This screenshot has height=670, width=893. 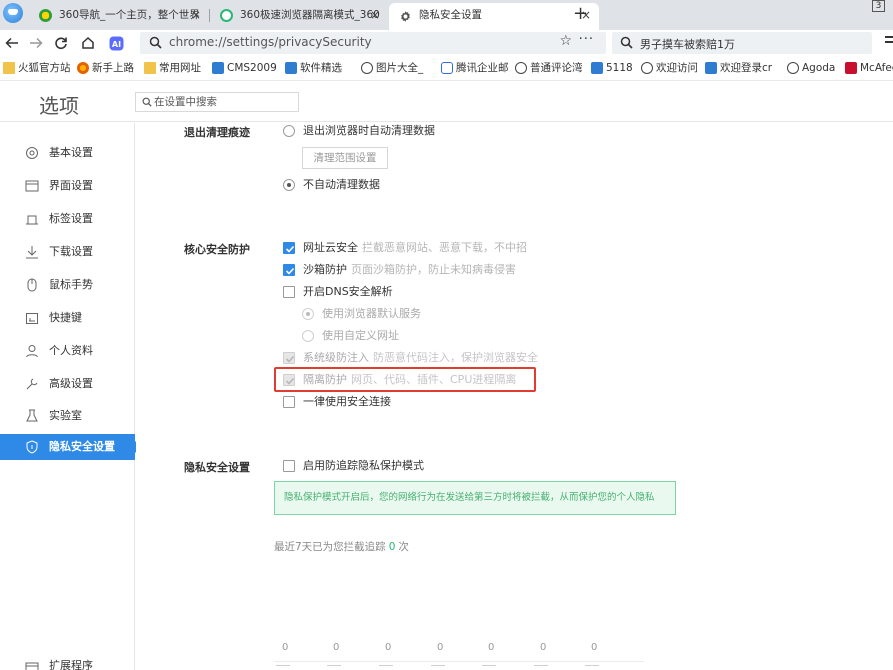 What do you see at coordinates (270, 42) in the screenshot?
I see `address-url: chrome://settings/privacySecurity` at bounding box center [270, 42].